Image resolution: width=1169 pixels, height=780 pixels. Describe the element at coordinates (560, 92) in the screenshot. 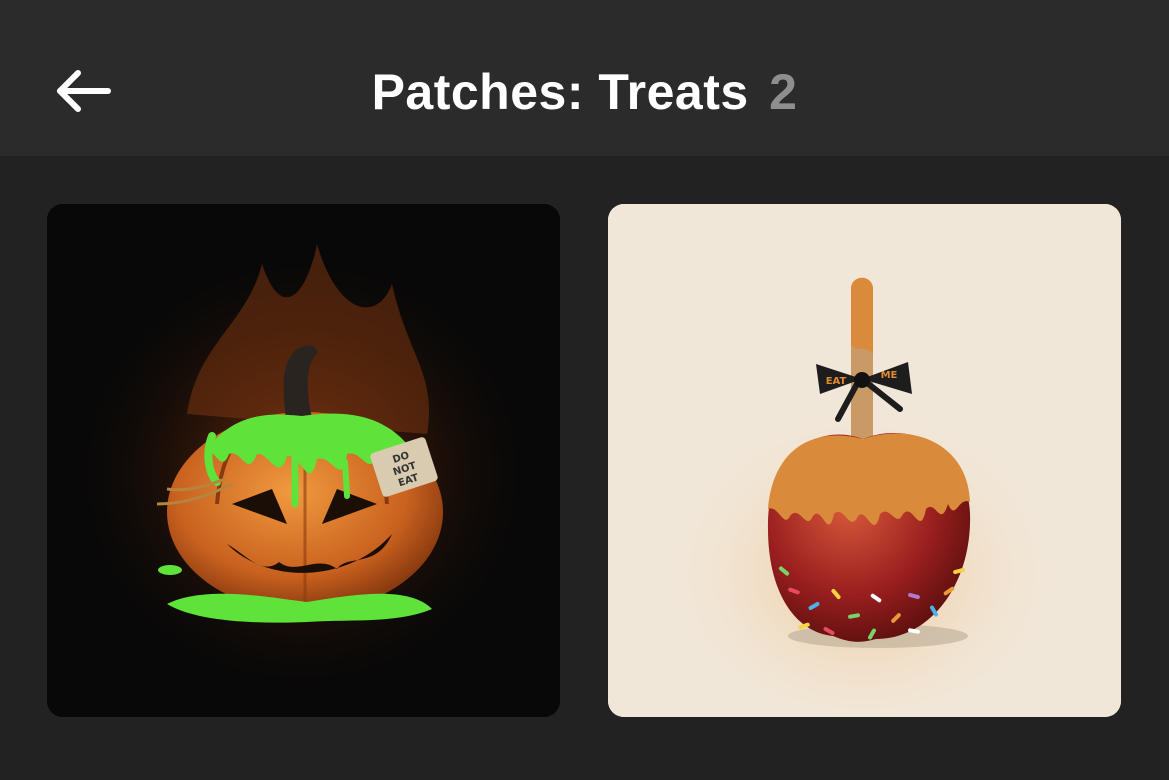

I see `title-text: Patches: Treats` at that location.